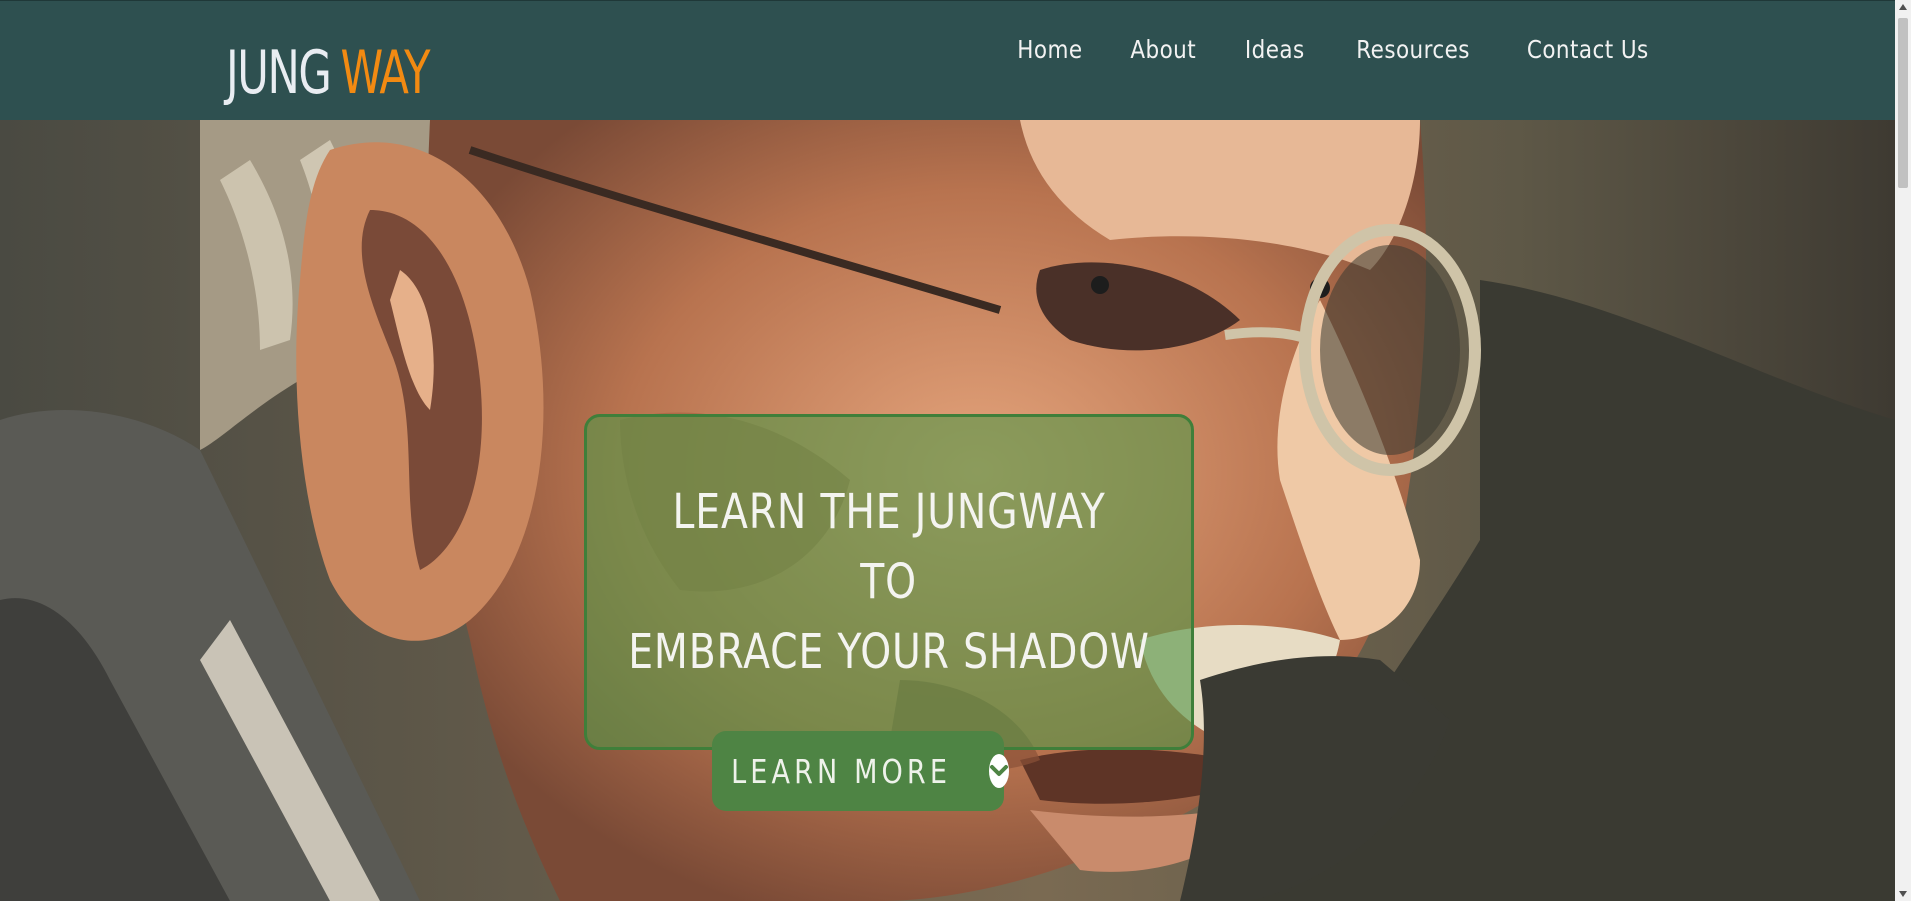 The height and width of the screenshot is (901, 1911). Describe the element at coordinates (841, 771) in the screenshot. I see `learn-more-label: LEARN MORE` at that location.